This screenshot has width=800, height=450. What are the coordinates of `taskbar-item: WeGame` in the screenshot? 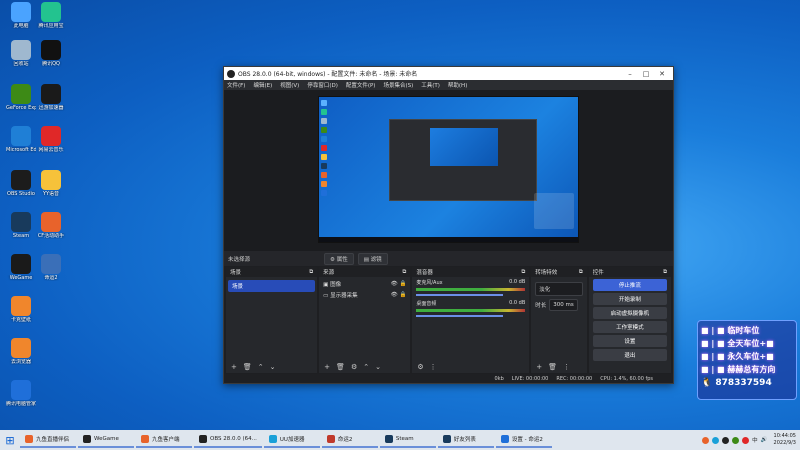 It's located at (106, 440).